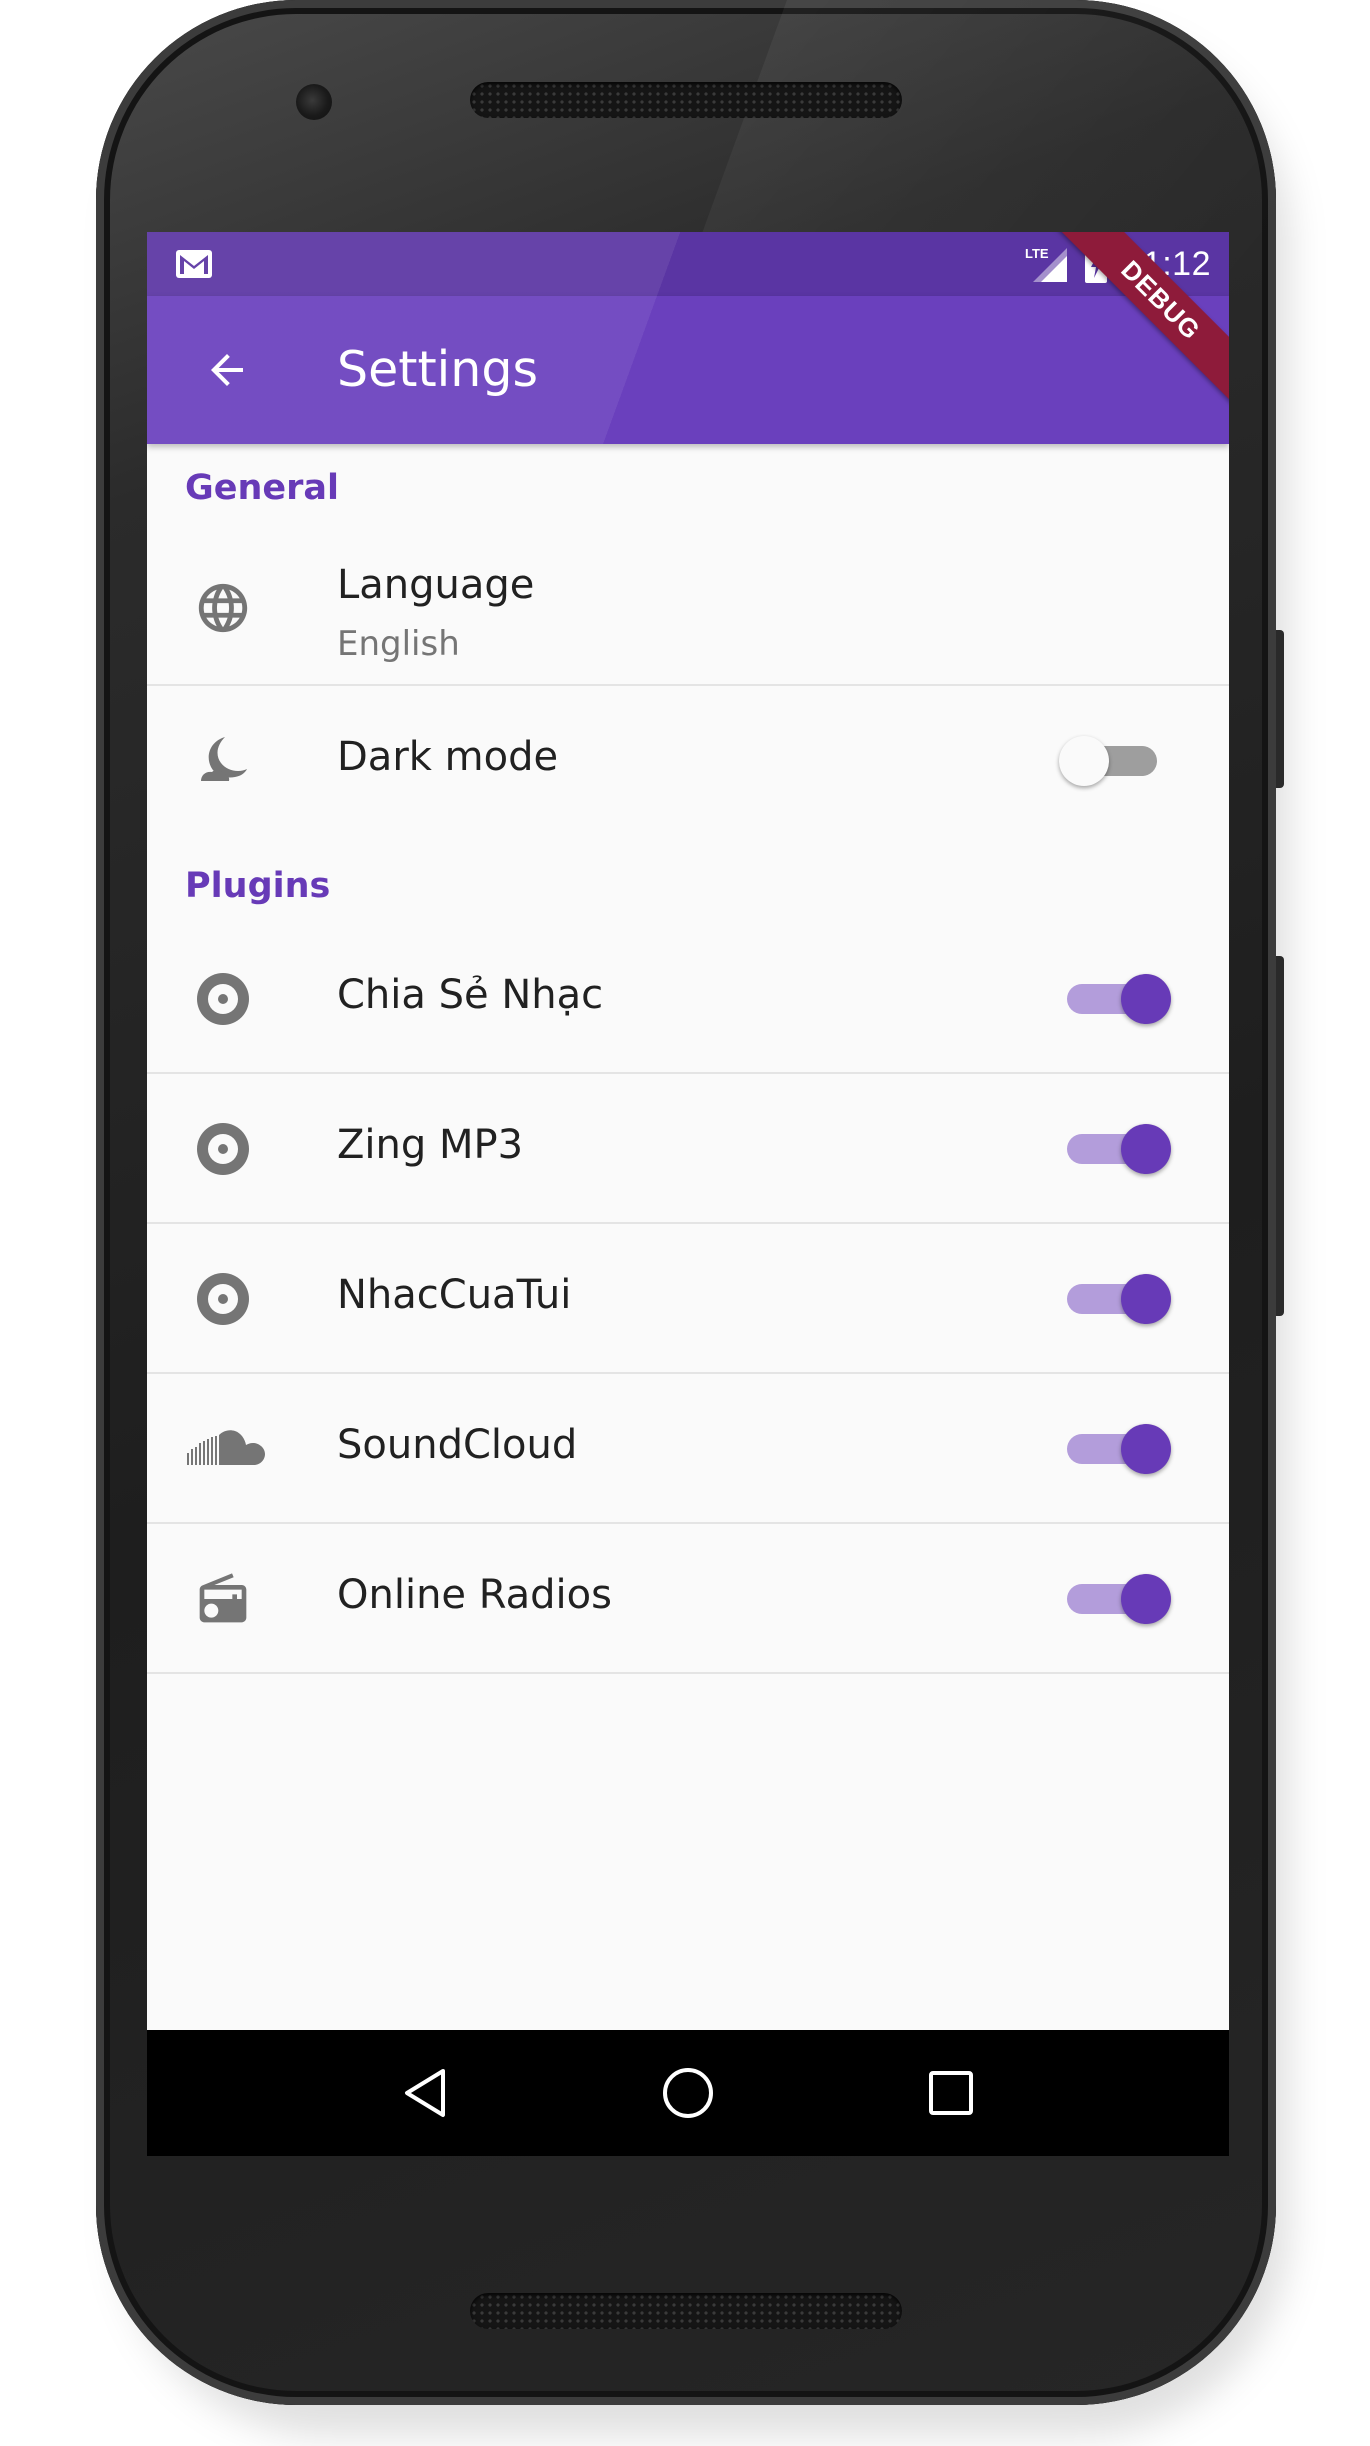  I want to click on front-camera, so click(314, 102).